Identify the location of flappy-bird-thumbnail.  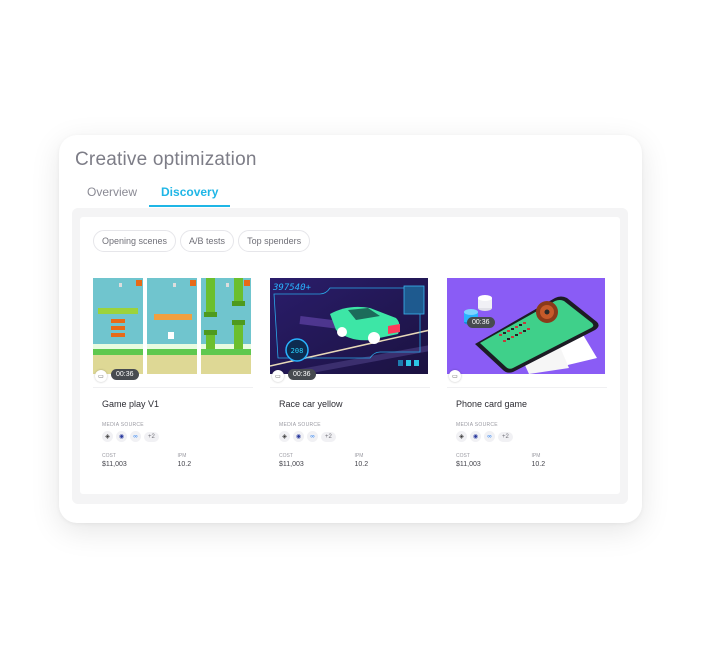
(172, 326).